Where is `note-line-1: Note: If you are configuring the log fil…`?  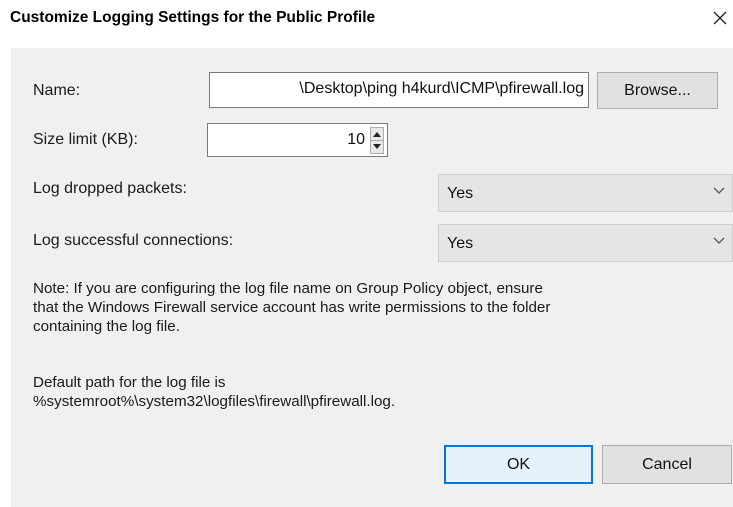
note-line-1: Note: If you are configuring the log fil… is located at coordinates (288, 288).